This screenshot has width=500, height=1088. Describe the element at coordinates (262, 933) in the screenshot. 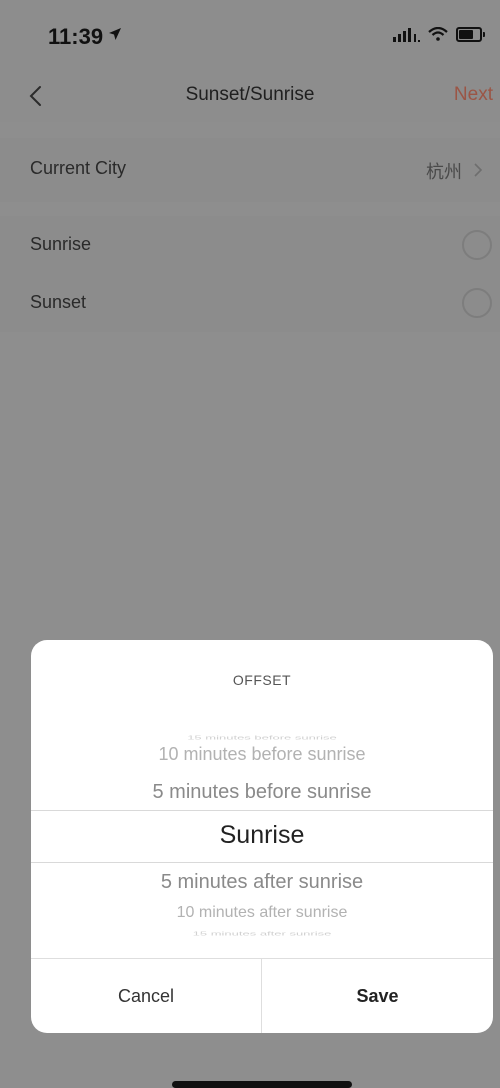

I see `picker-item: 15 minutes after sunrise` at that location.